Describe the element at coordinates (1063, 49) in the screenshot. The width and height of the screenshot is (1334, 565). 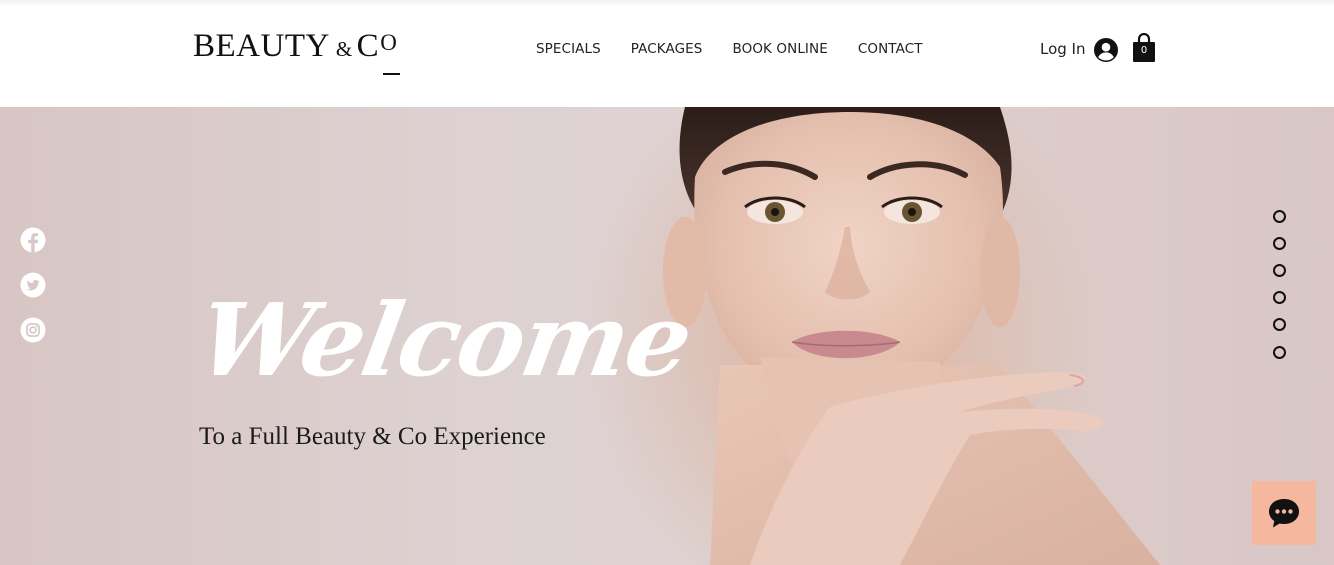
I see `login-link: Log In` at that location.